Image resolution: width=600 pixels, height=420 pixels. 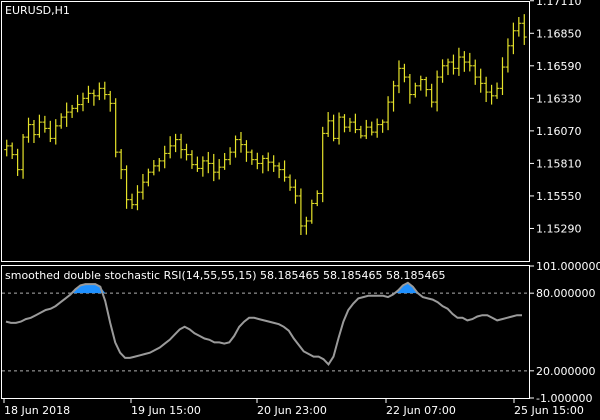 What do you see at coordinates (559, 66) in the screenshot?
I see `price-tick-label: 1.16590` at bounding box center [559, 66].